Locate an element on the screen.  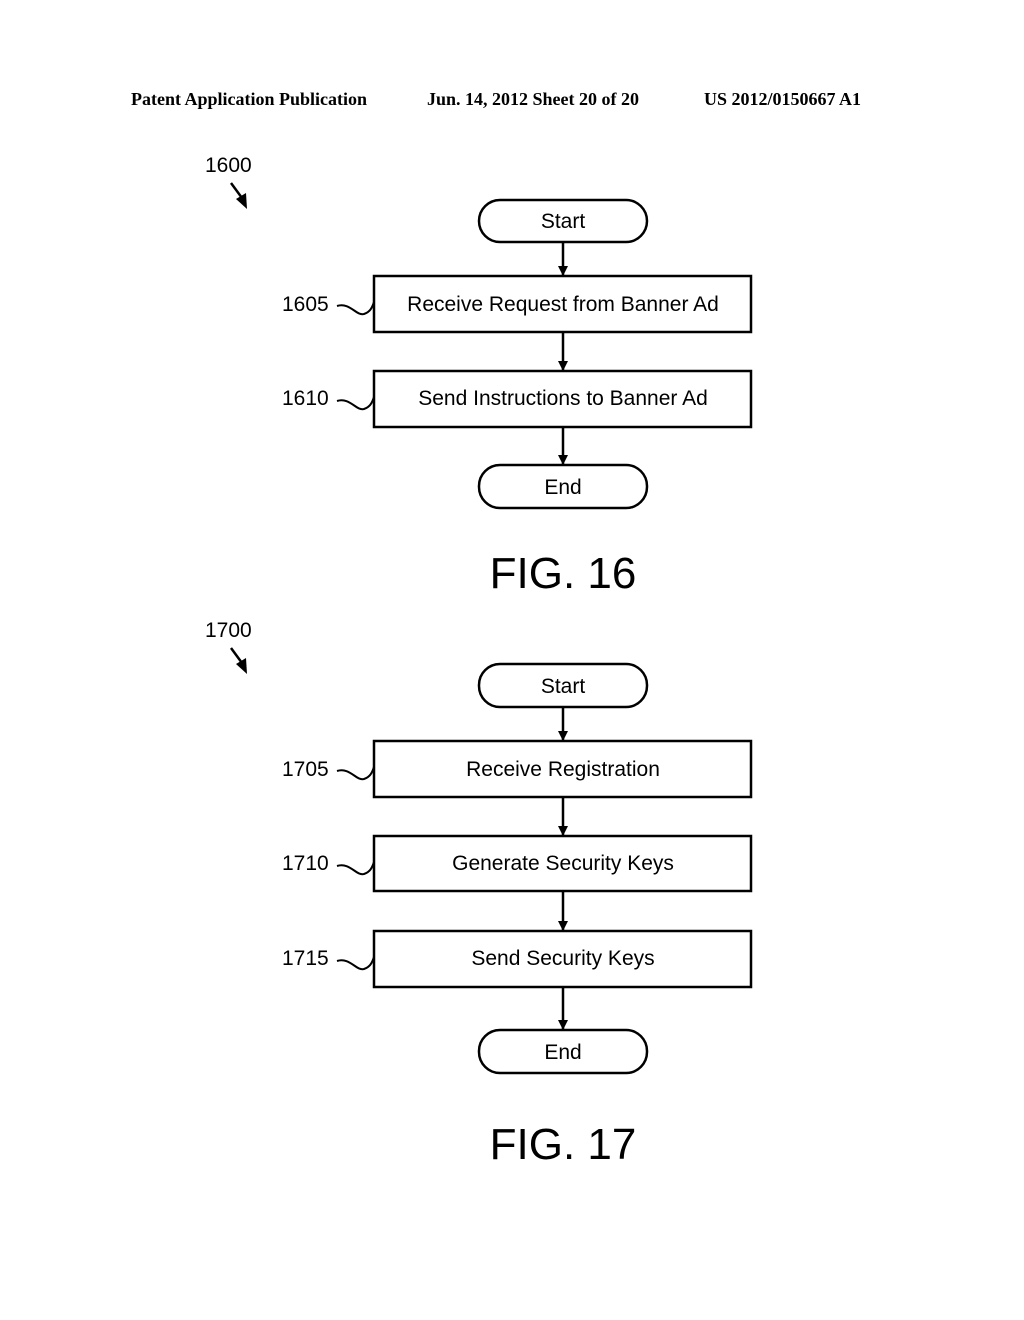
node-label: Receive Registration is located at coordinates (563, 769).